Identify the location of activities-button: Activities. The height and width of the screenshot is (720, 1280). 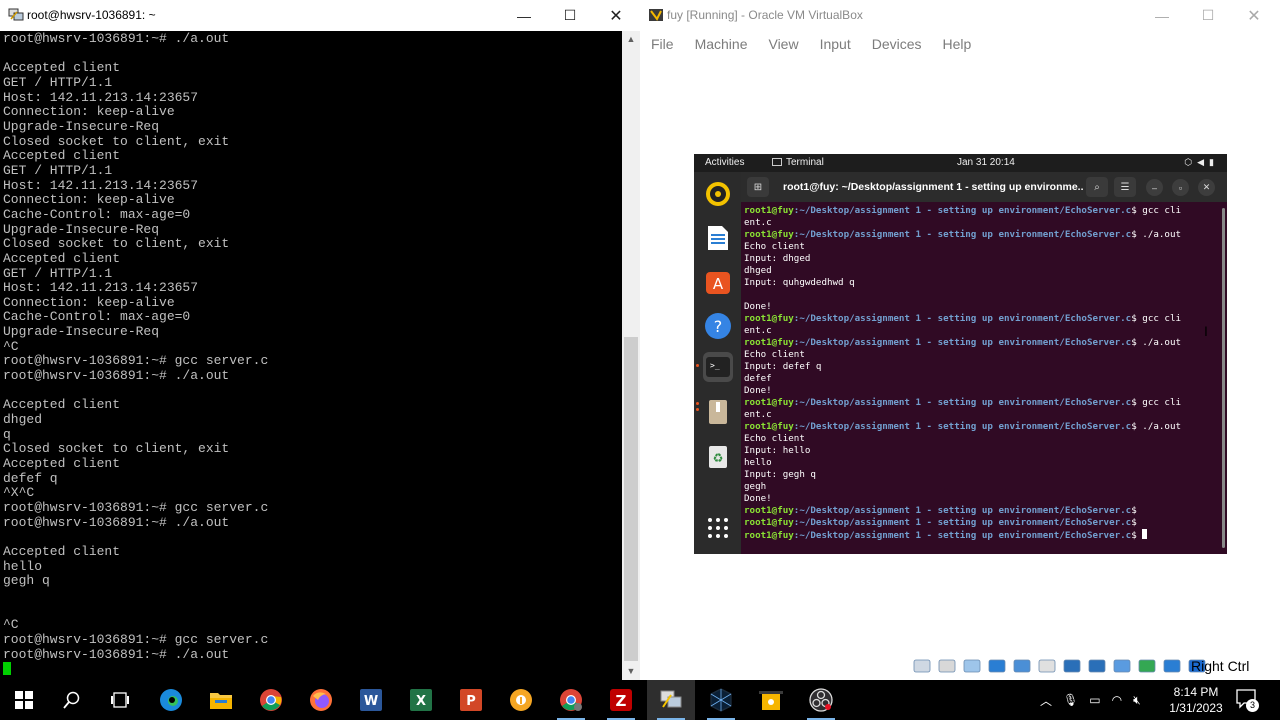
(724, 162).